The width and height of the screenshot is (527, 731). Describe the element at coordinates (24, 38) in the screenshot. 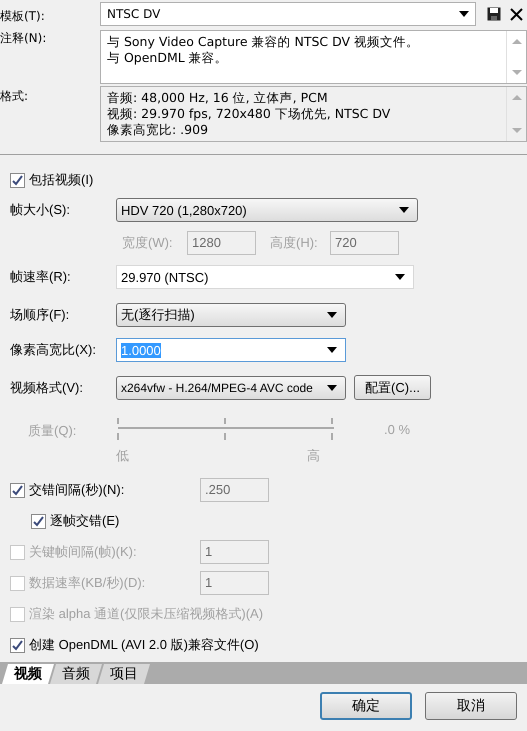

I see `notes-label: 注释(N):` at that location.